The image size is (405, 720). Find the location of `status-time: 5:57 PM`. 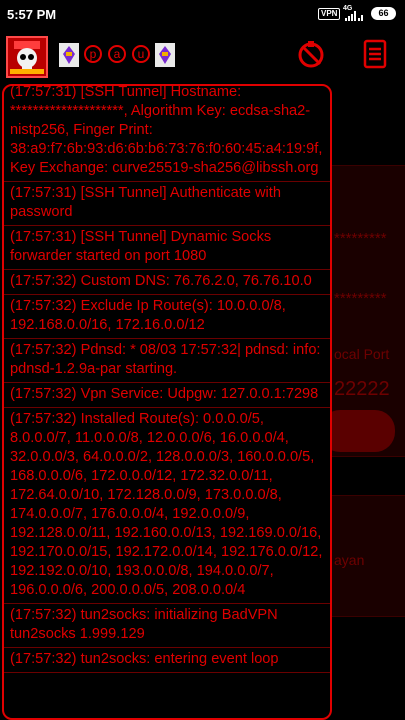

status-time: 5:57 PM is located at coordinates (32, 14).